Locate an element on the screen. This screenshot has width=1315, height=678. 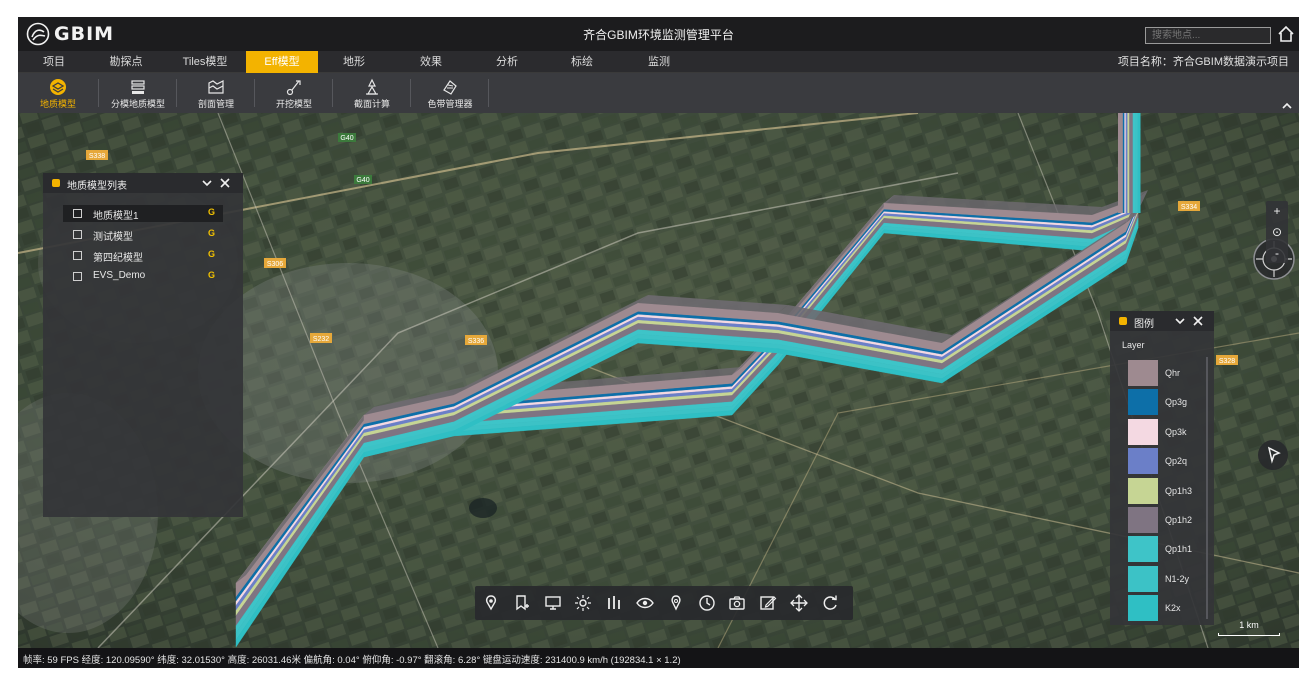
screen-icon is located at coordinates (553, 603).